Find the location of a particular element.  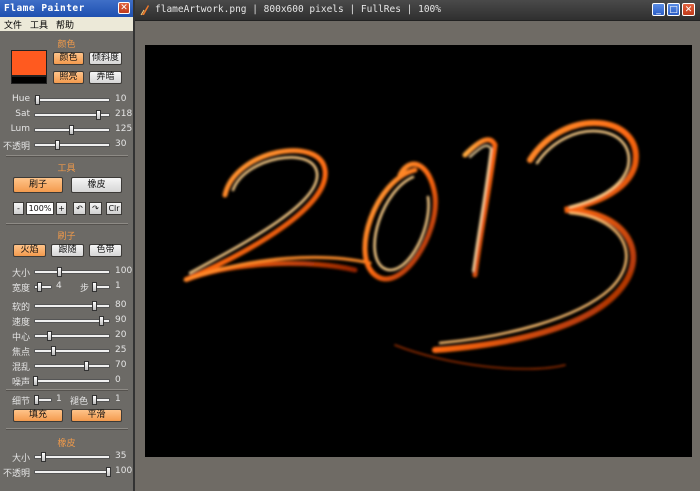

eraser-size-label: 大小 is located at coordinates (20, 459).